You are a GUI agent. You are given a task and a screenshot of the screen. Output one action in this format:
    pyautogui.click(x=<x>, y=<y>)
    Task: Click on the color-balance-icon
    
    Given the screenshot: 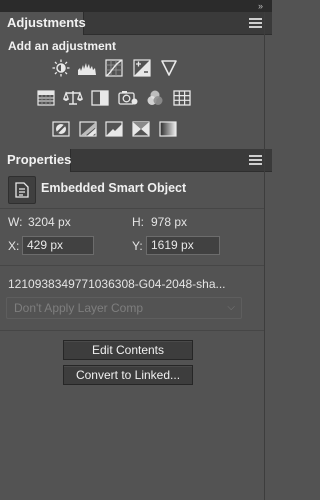 What is the action you would take?
    pyautogui.click(x=73, y=98)
    